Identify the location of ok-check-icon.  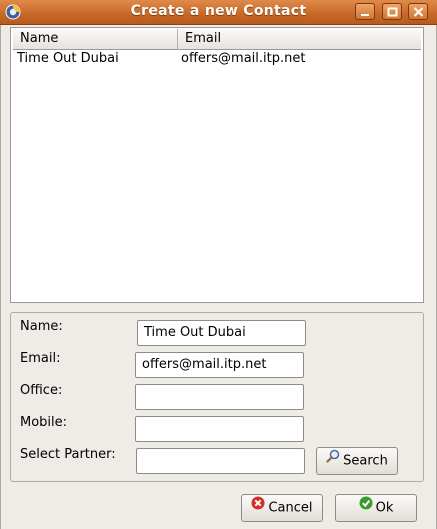
(366, 507).